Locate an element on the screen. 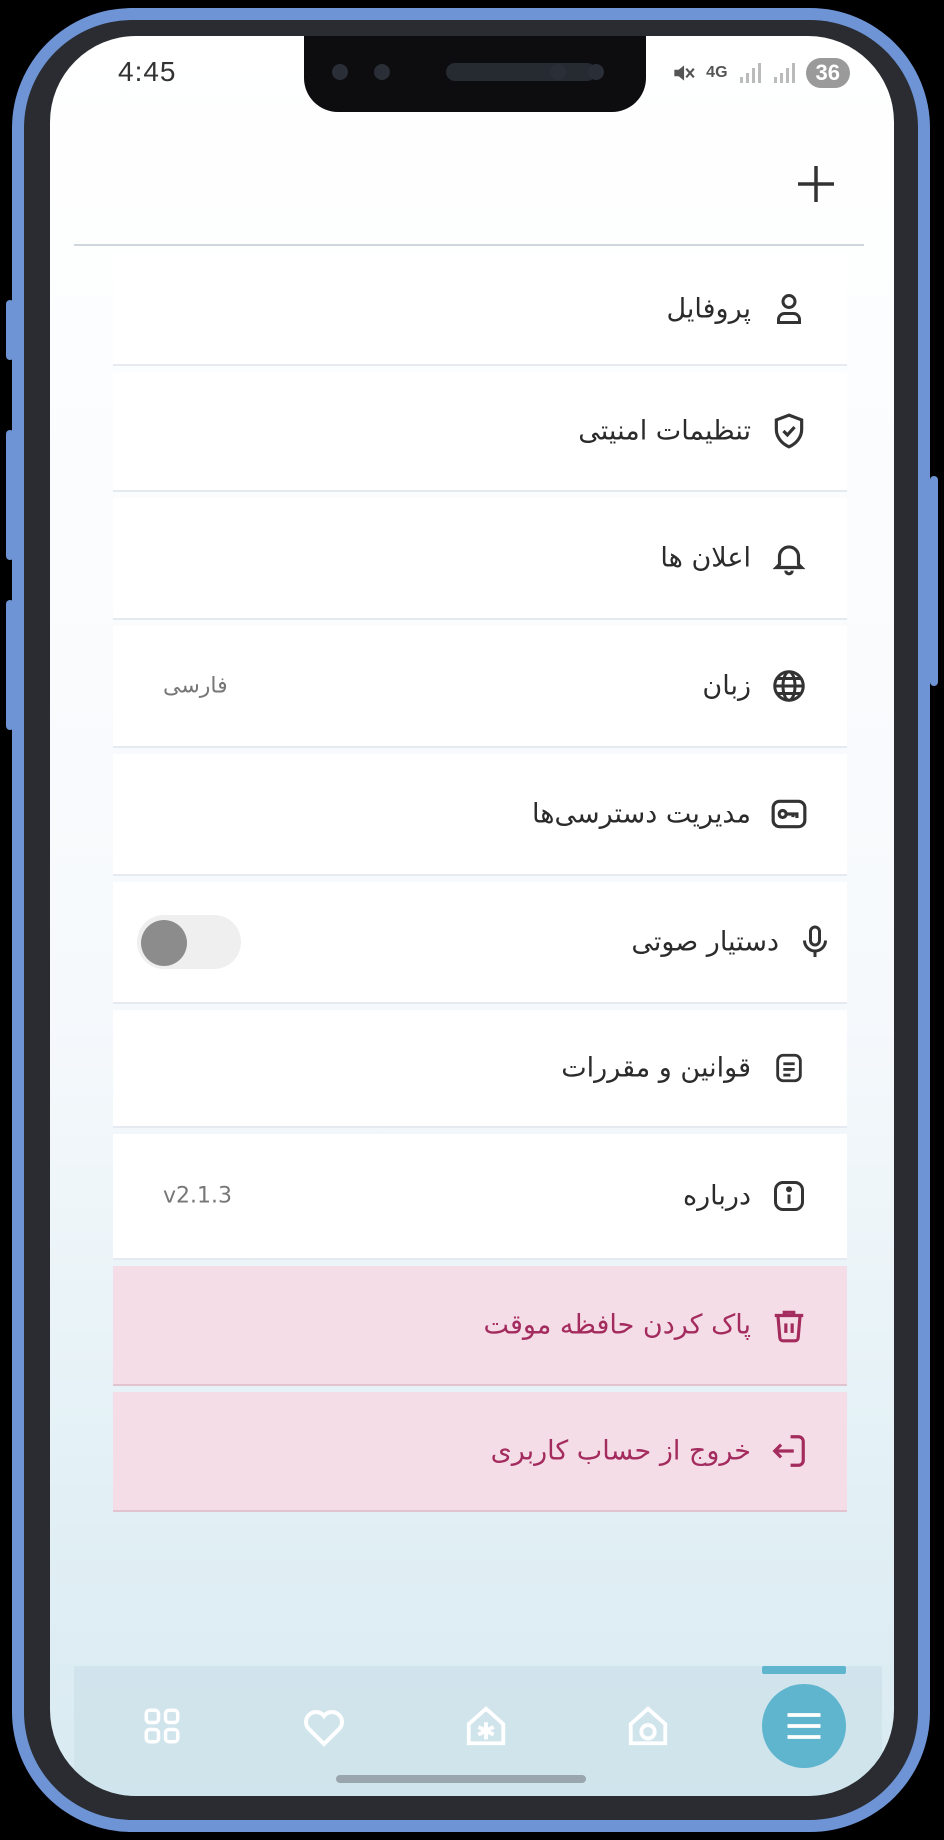 This screenshot has height=1840, width=944. toggle-knob is located at coordinates (164, 943).